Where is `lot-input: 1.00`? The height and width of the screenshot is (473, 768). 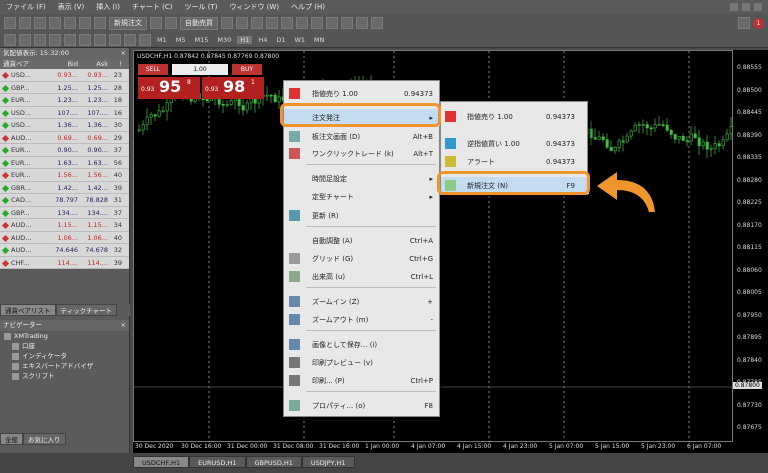
lot-input: 1.00 is located at coordinates (200, 69).